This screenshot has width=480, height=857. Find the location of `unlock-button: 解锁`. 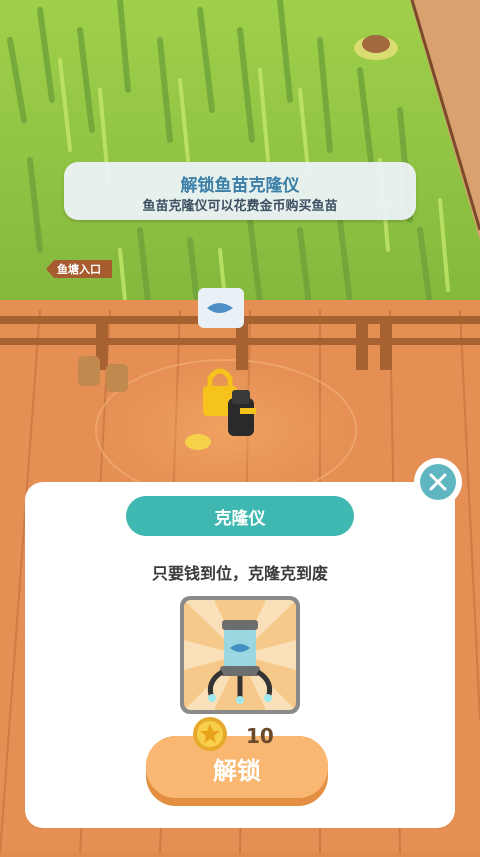

unlock-button: 解锁 is located at coordinates (237, 771).